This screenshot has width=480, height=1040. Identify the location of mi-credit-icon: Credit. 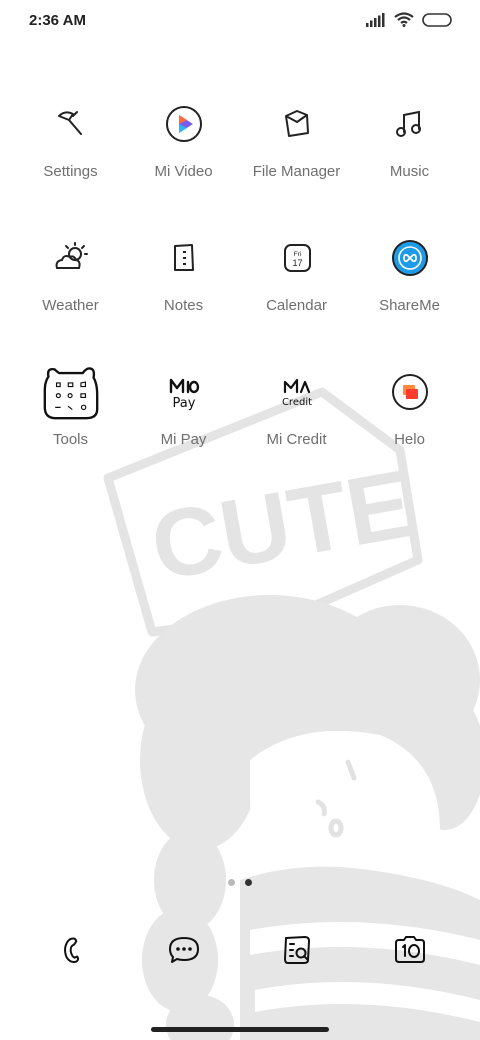
(297, 392).